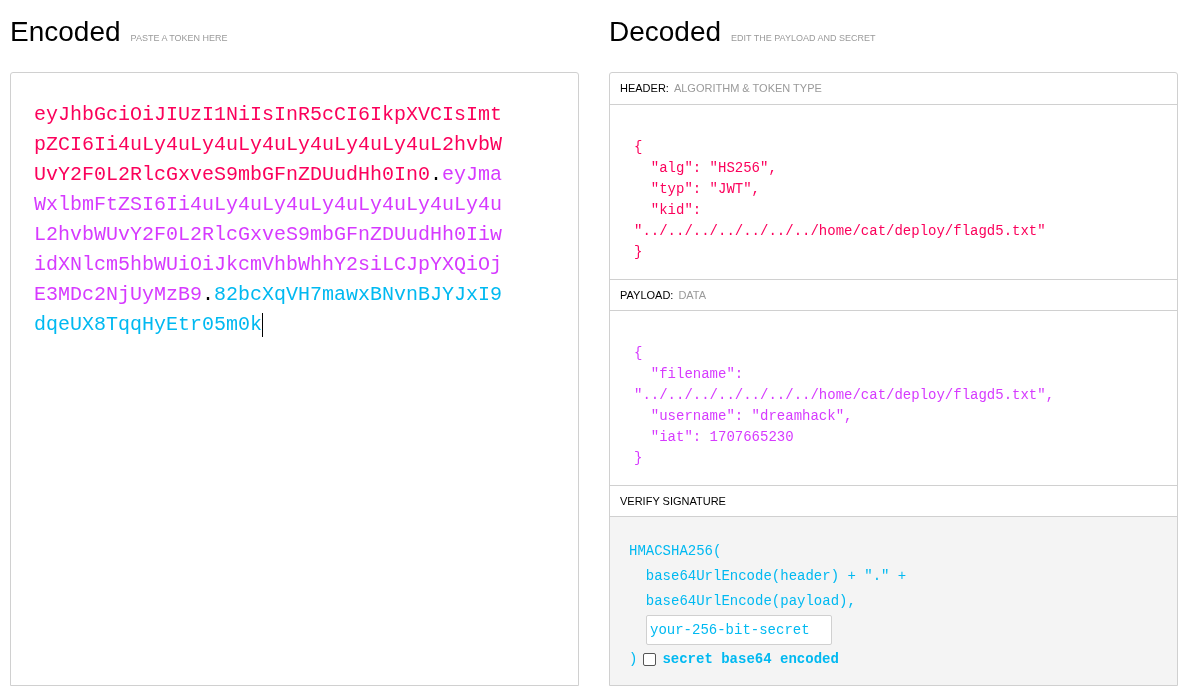  What do you see at coordinates (179, 38) in the screenshot?
I see `panel-hint: PASTE A TOKEN HERE` at bounding box center [179, 38].